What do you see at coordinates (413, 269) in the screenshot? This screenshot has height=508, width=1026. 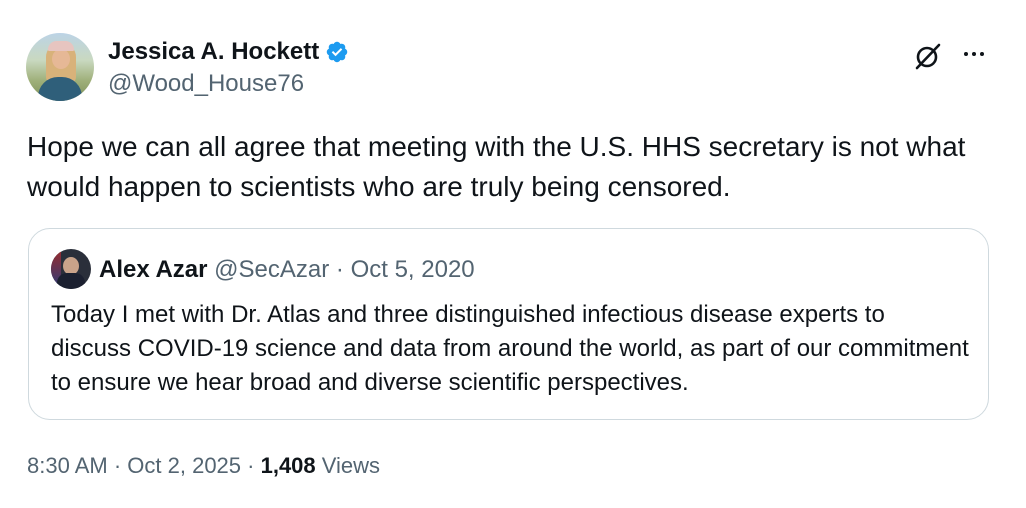 I see `quoted-date: Oct 5, 2020` at bounding box center [413, 269].